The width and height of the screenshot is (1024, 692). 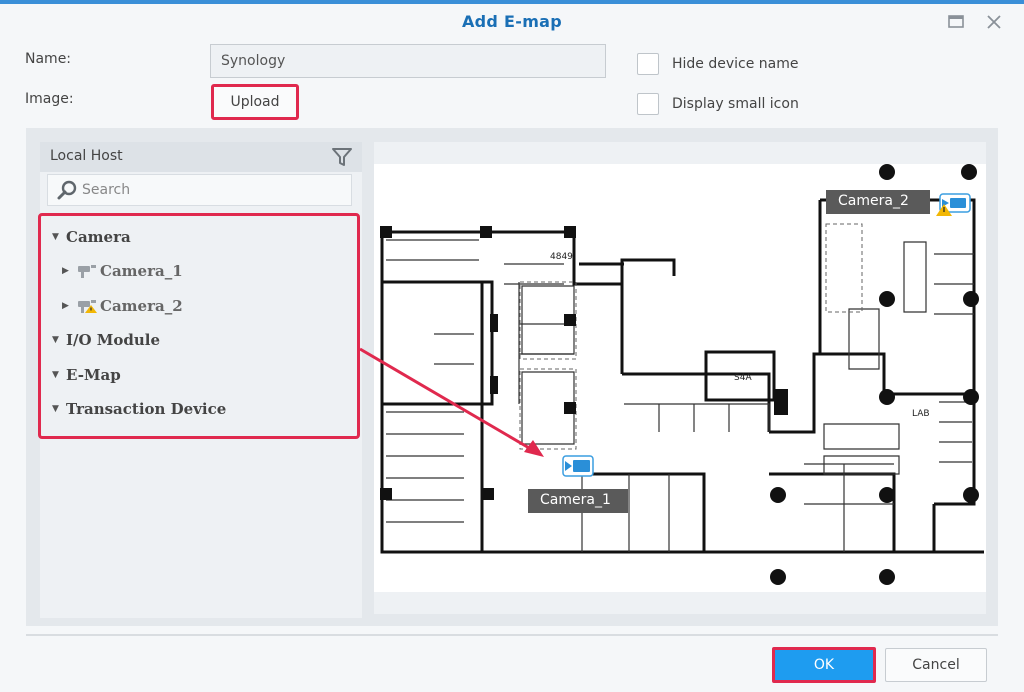 What do you see at coordinates (578, 501) in the screenshot?
I see `camera-1-map-label: Camera_1` at bounding box center [578, 501].